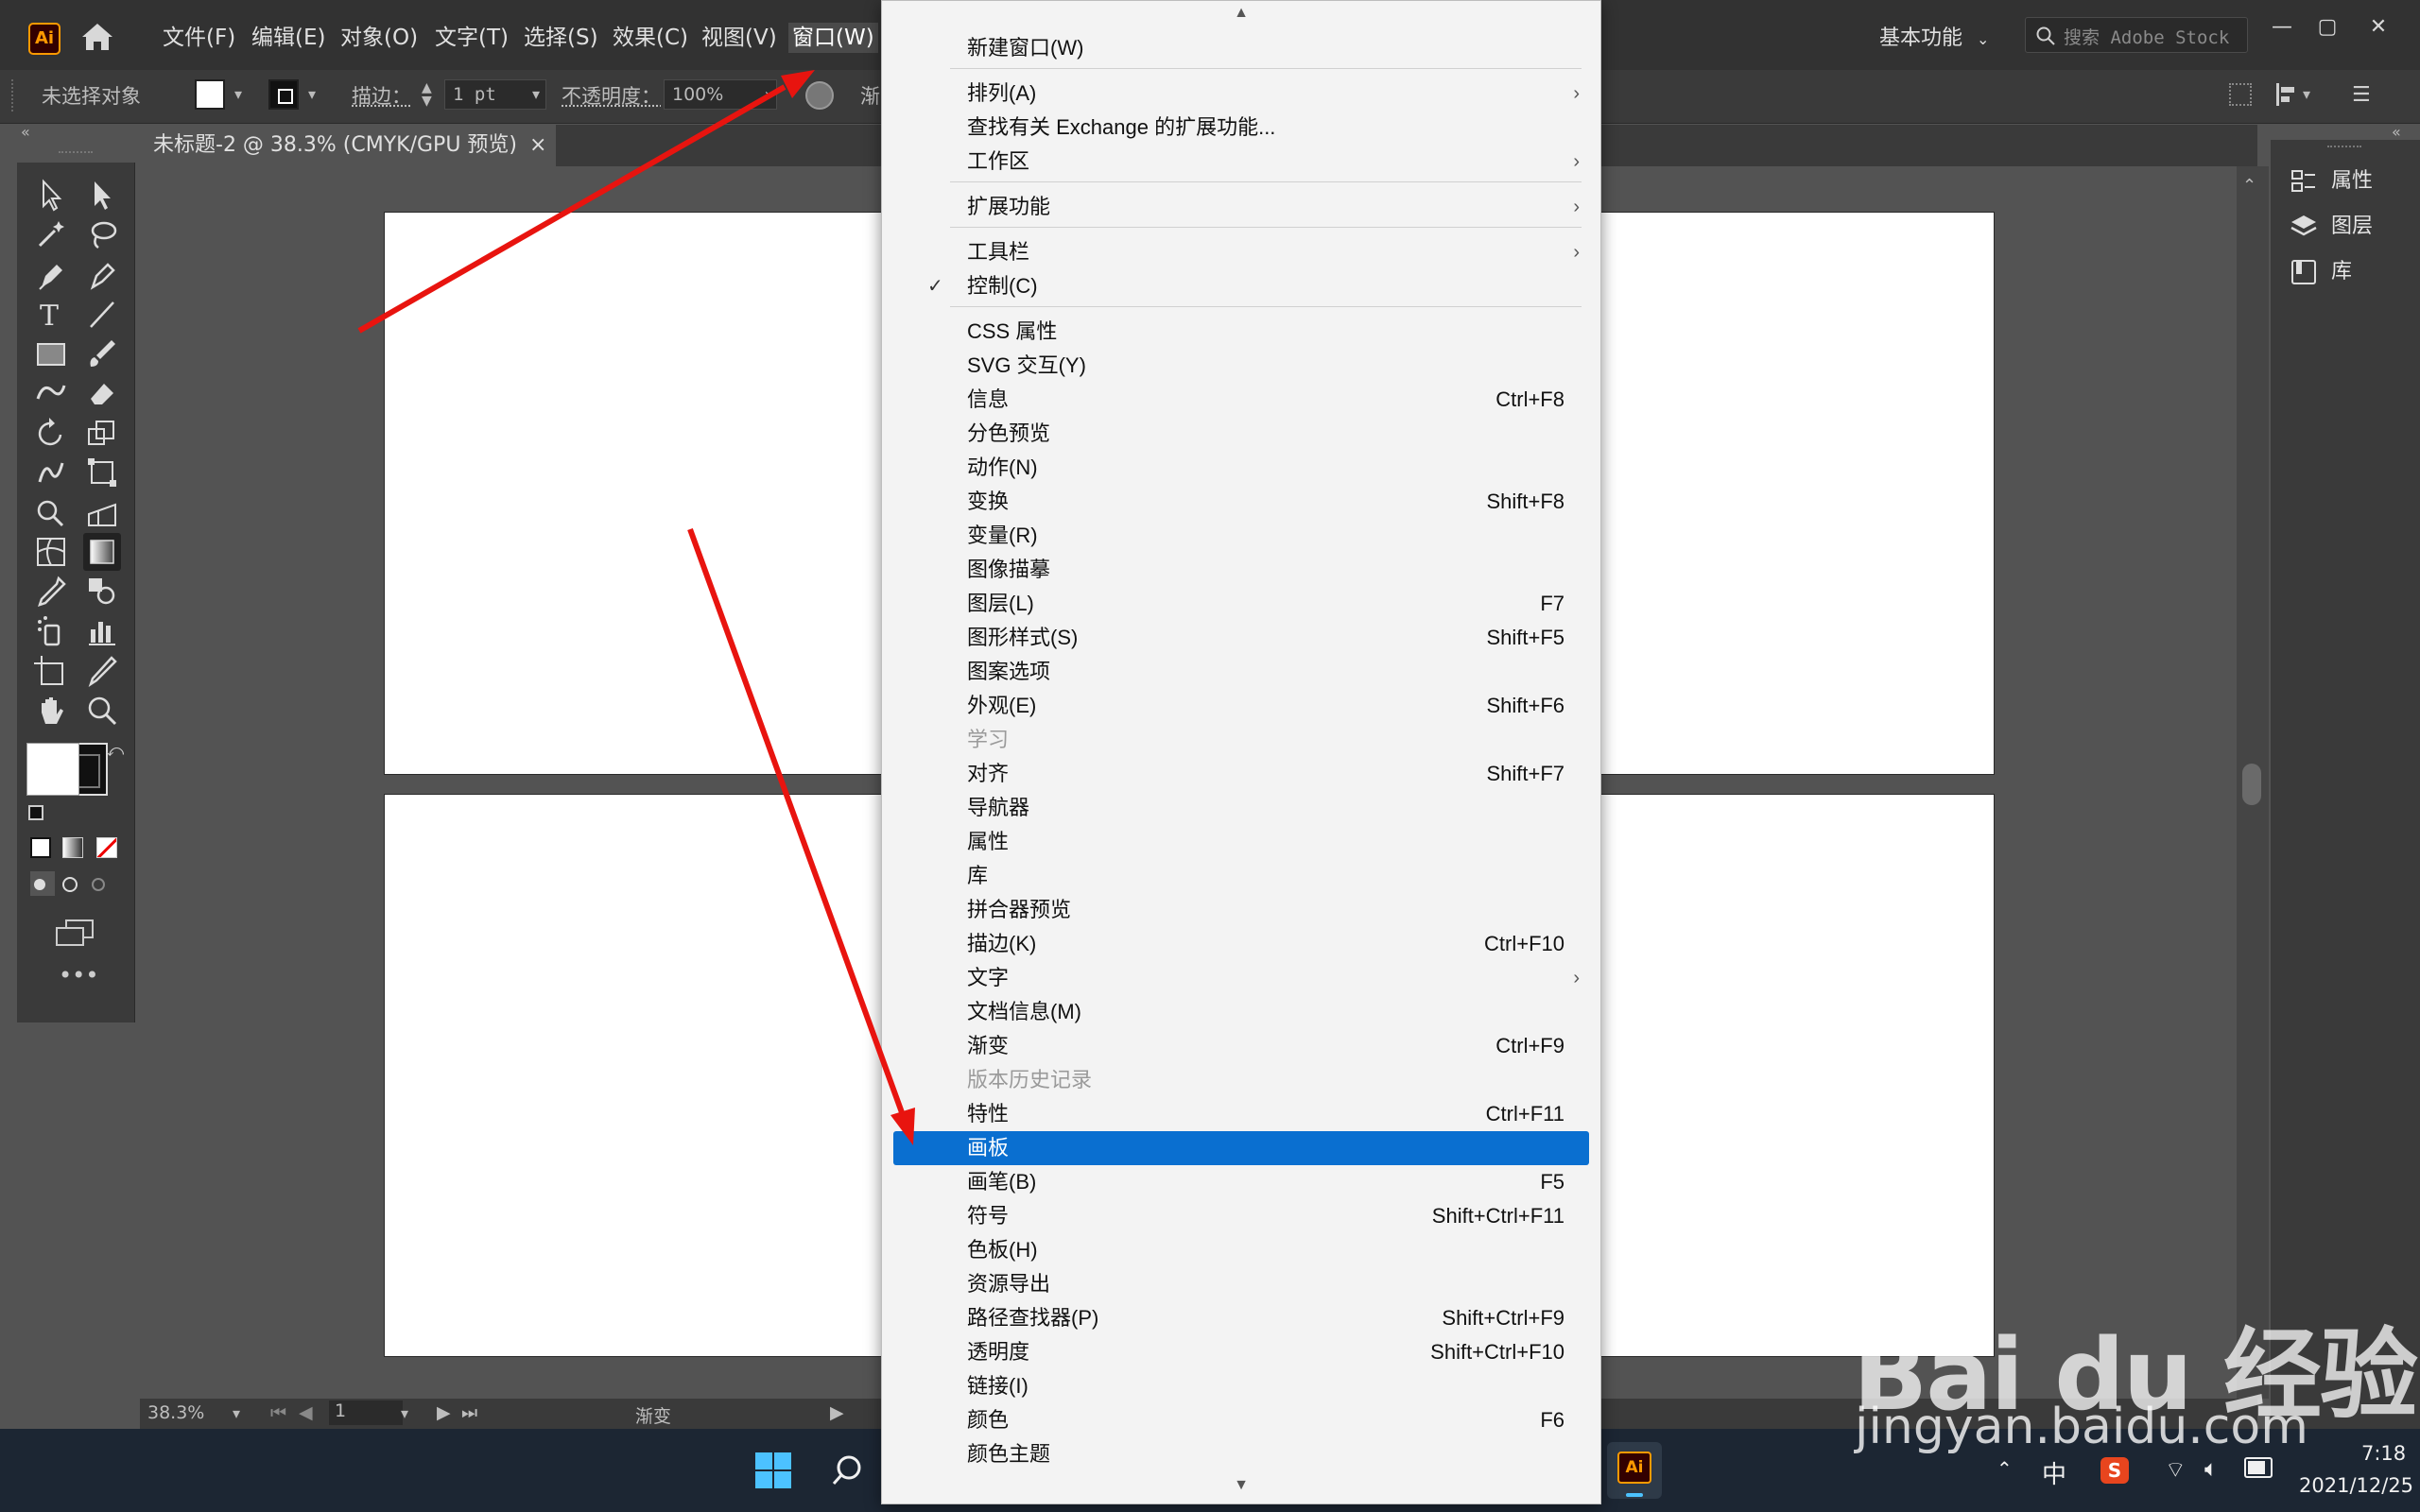 This screenshot has width=2420, height=1512. What do you see at coordinates (2114, 1470) in the screenshot?
I see `input-method-icon: S` at bounding box center [2114, 1470].